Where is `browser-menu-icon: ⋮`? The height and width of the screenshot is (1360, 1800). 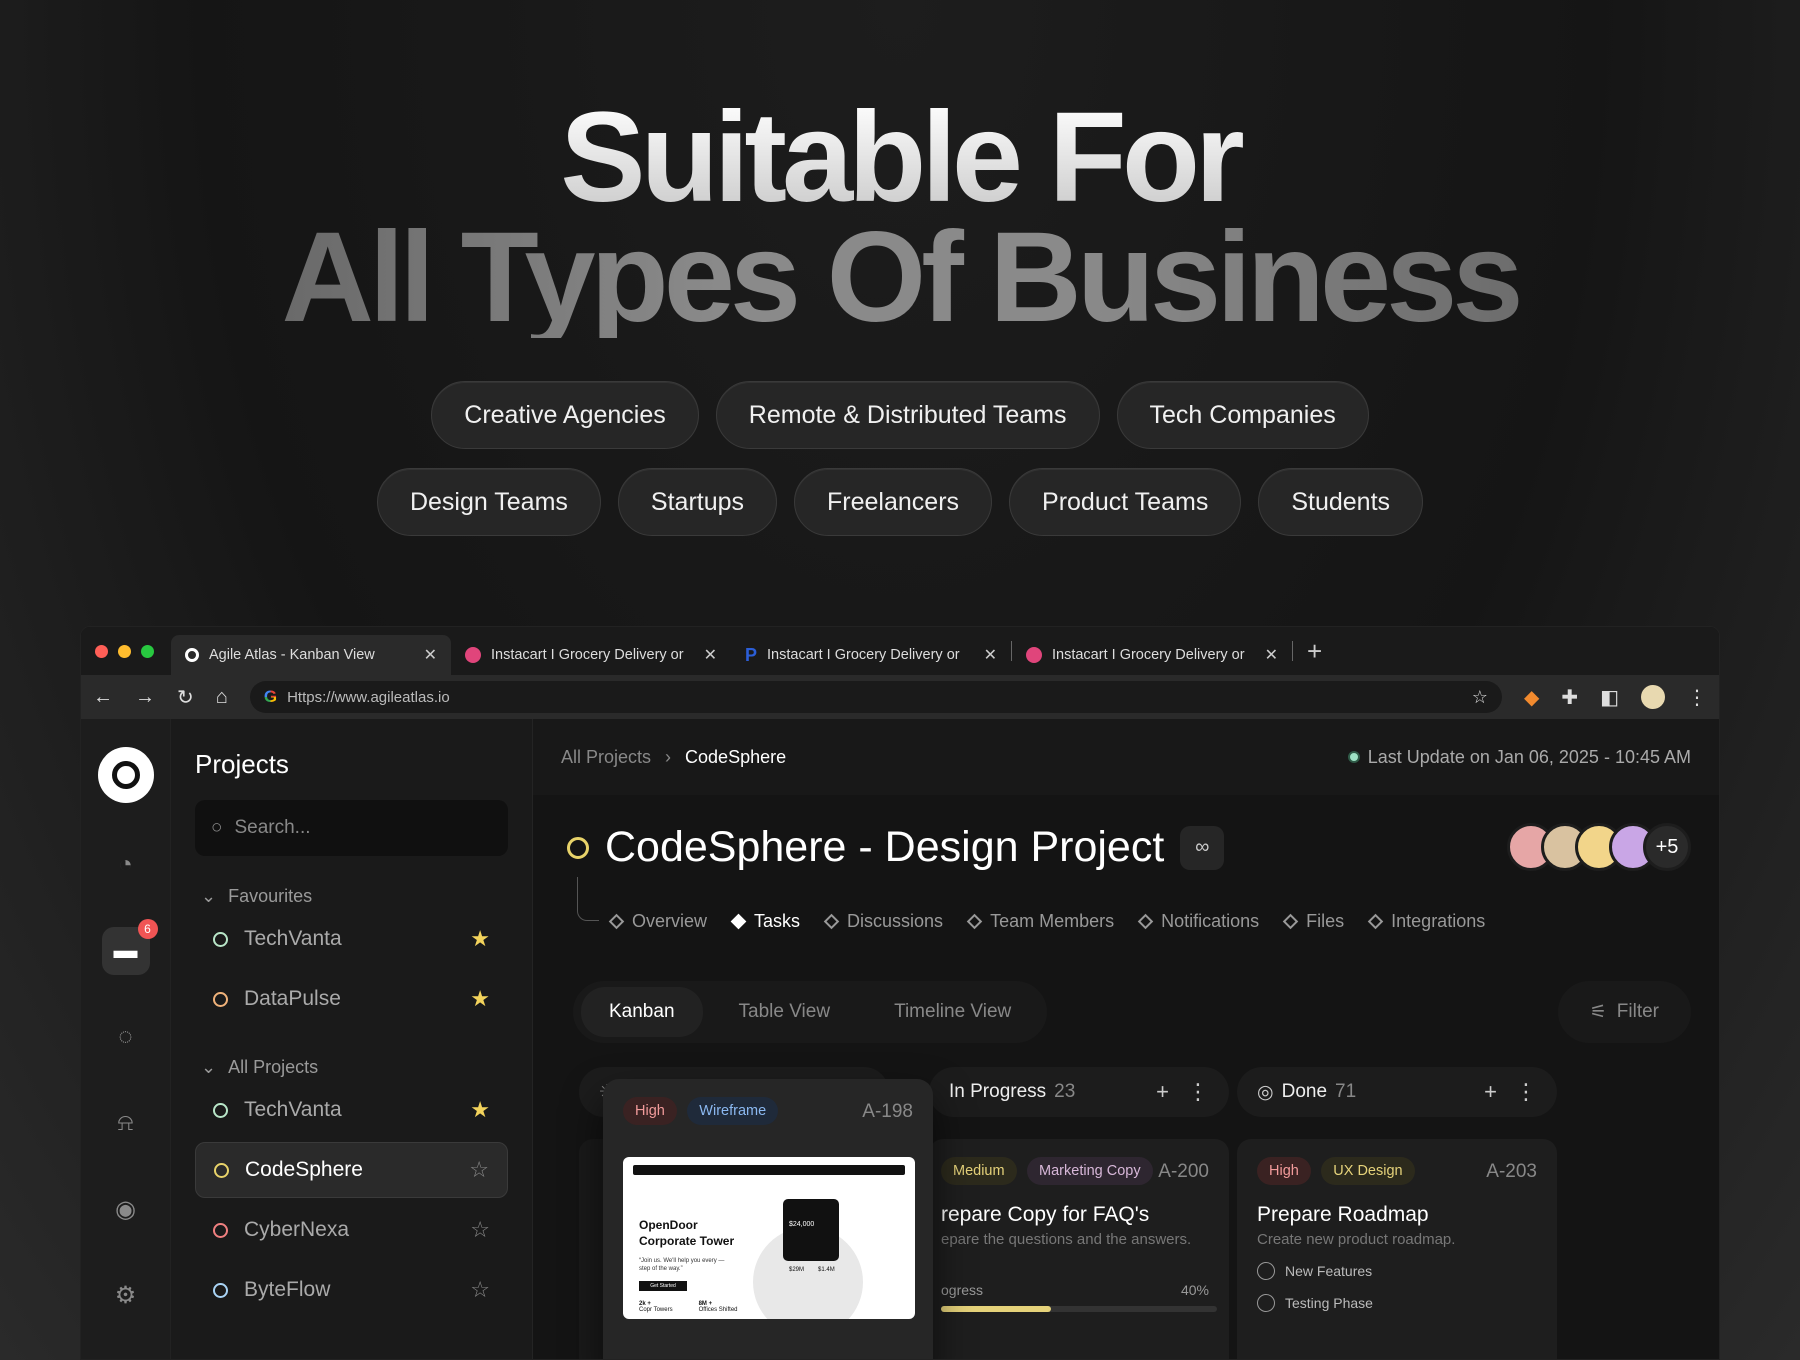 browser-menu-icon: ⋮ is located at coordinates (1697, 697).